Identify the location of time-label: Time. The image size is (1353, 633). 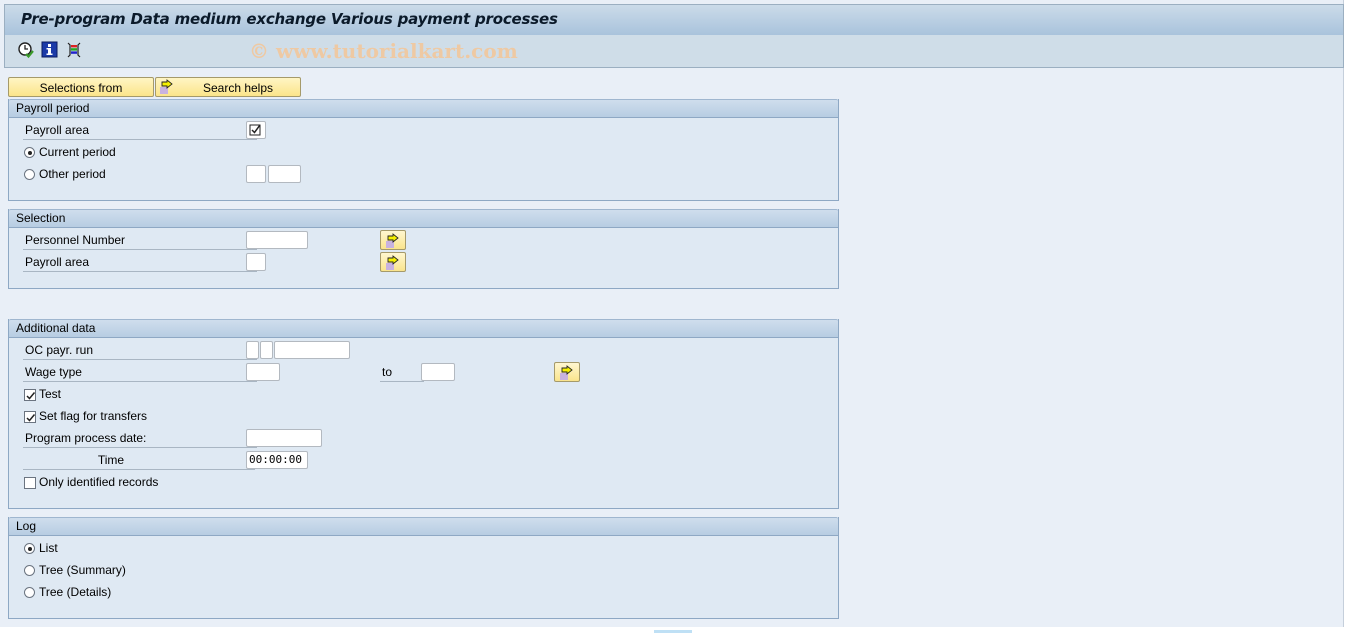
(139, 460).